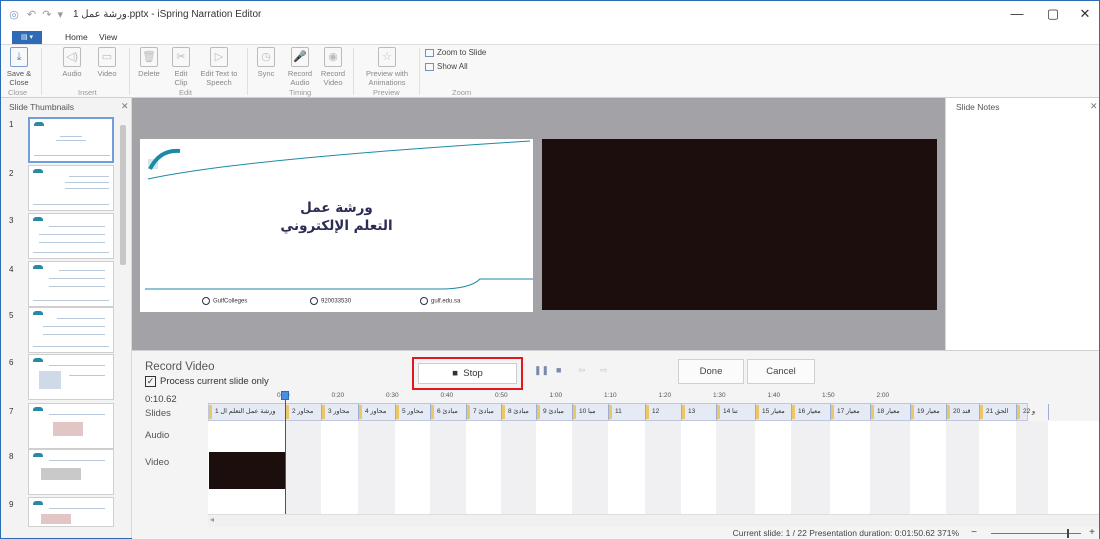  Describe the element at coordinates (377, 412) in the screenshot. I see `slide-segment: 4 محاور` at that location.